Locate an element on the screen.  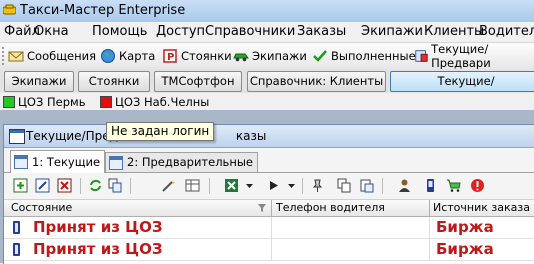
copy-icon is located at coordinates (115, 185).